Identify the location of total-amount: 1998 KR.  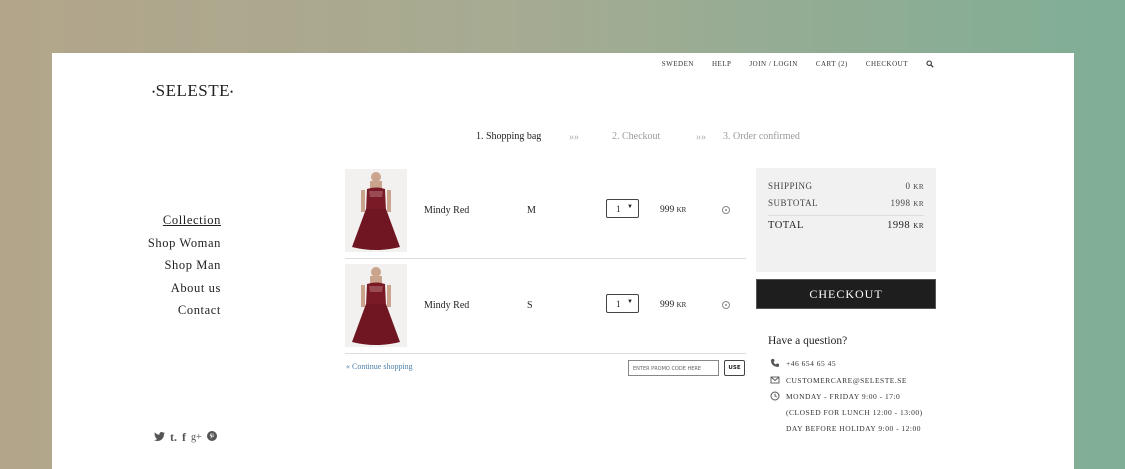
(905, 225).